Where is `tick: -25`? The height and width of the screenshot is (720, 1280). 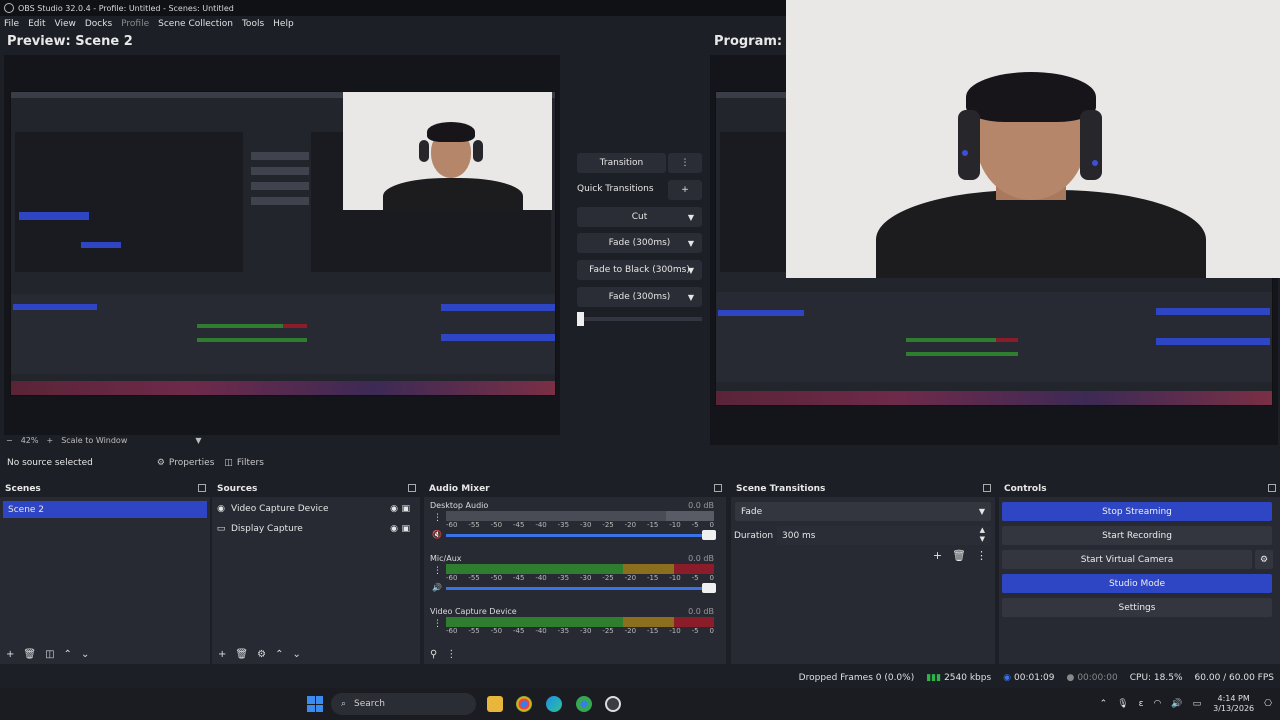 tick: -25 is located at coordinates (608, 525).